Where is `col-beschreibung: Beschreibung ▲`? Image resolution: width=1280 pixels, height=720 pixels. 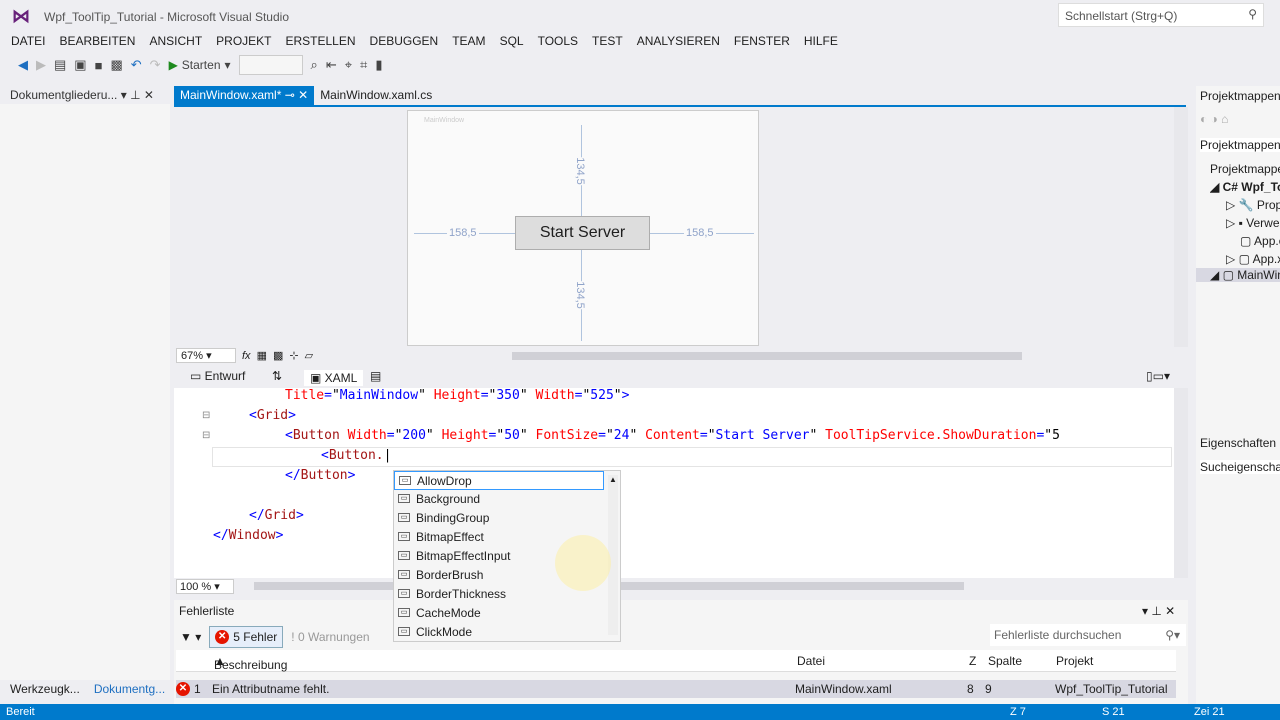
col-beschreibung: Beschreibung ▲ is located at coordinates (250, 663).